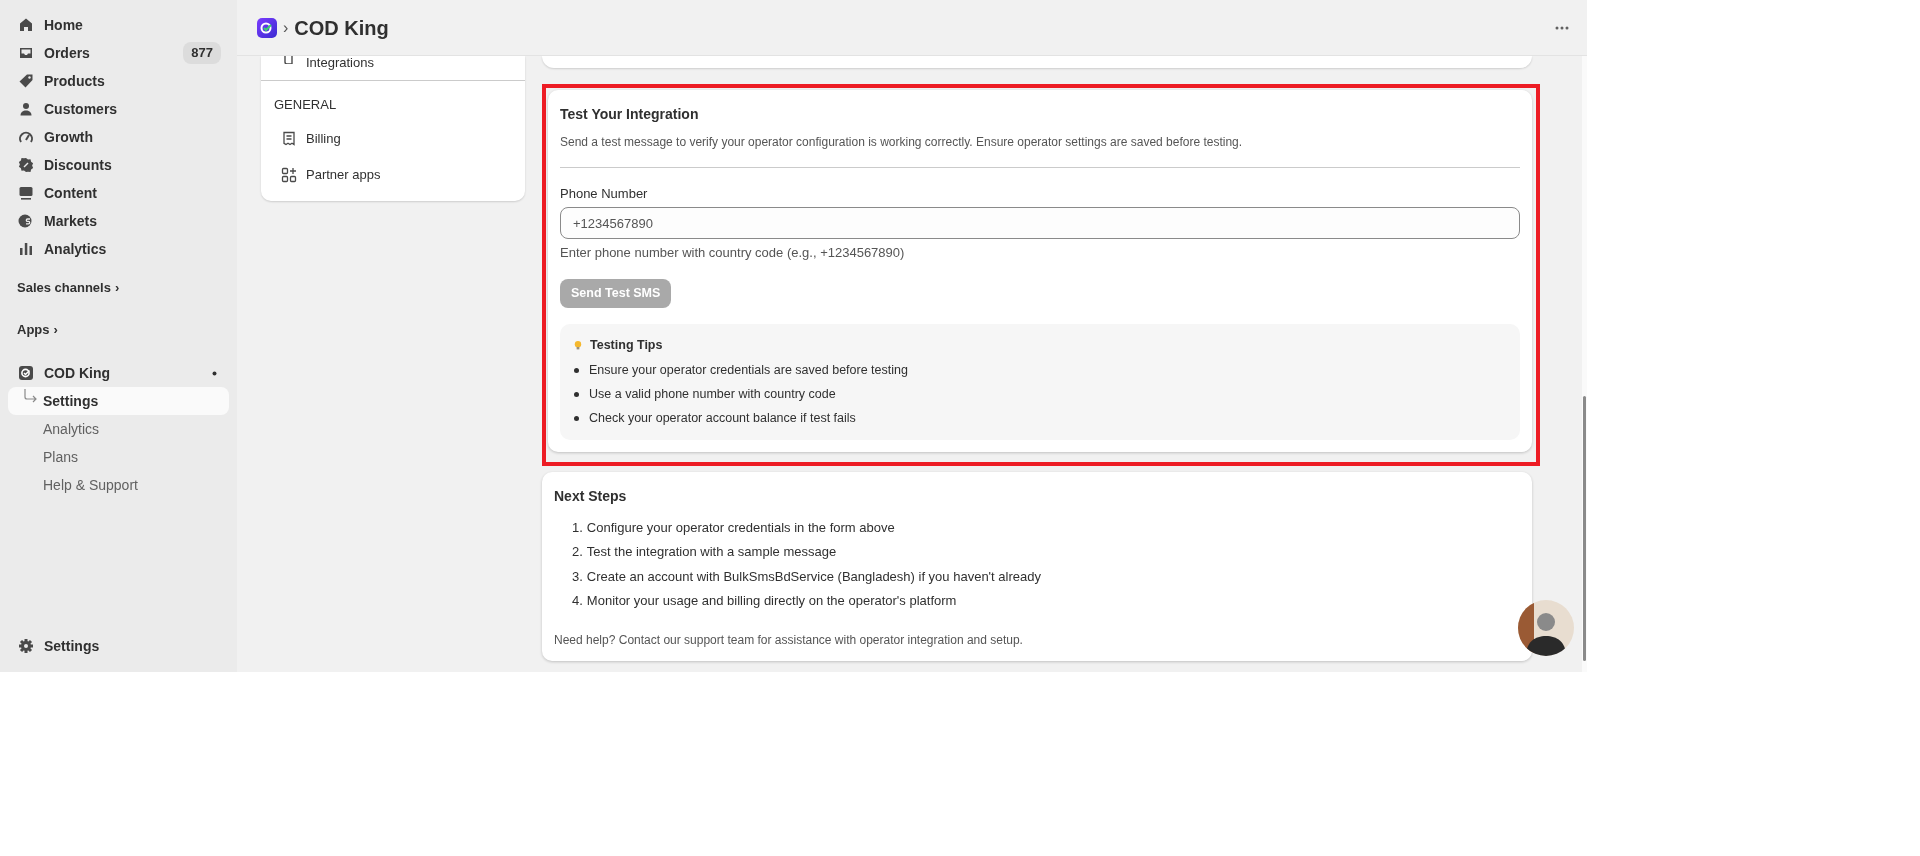 The height and width of the screenshot is (856, 1920). What do you see at coordinates (604, 193) in the screenshot?
I see `field-label: Phone Number` at bounding box center [604, 193].